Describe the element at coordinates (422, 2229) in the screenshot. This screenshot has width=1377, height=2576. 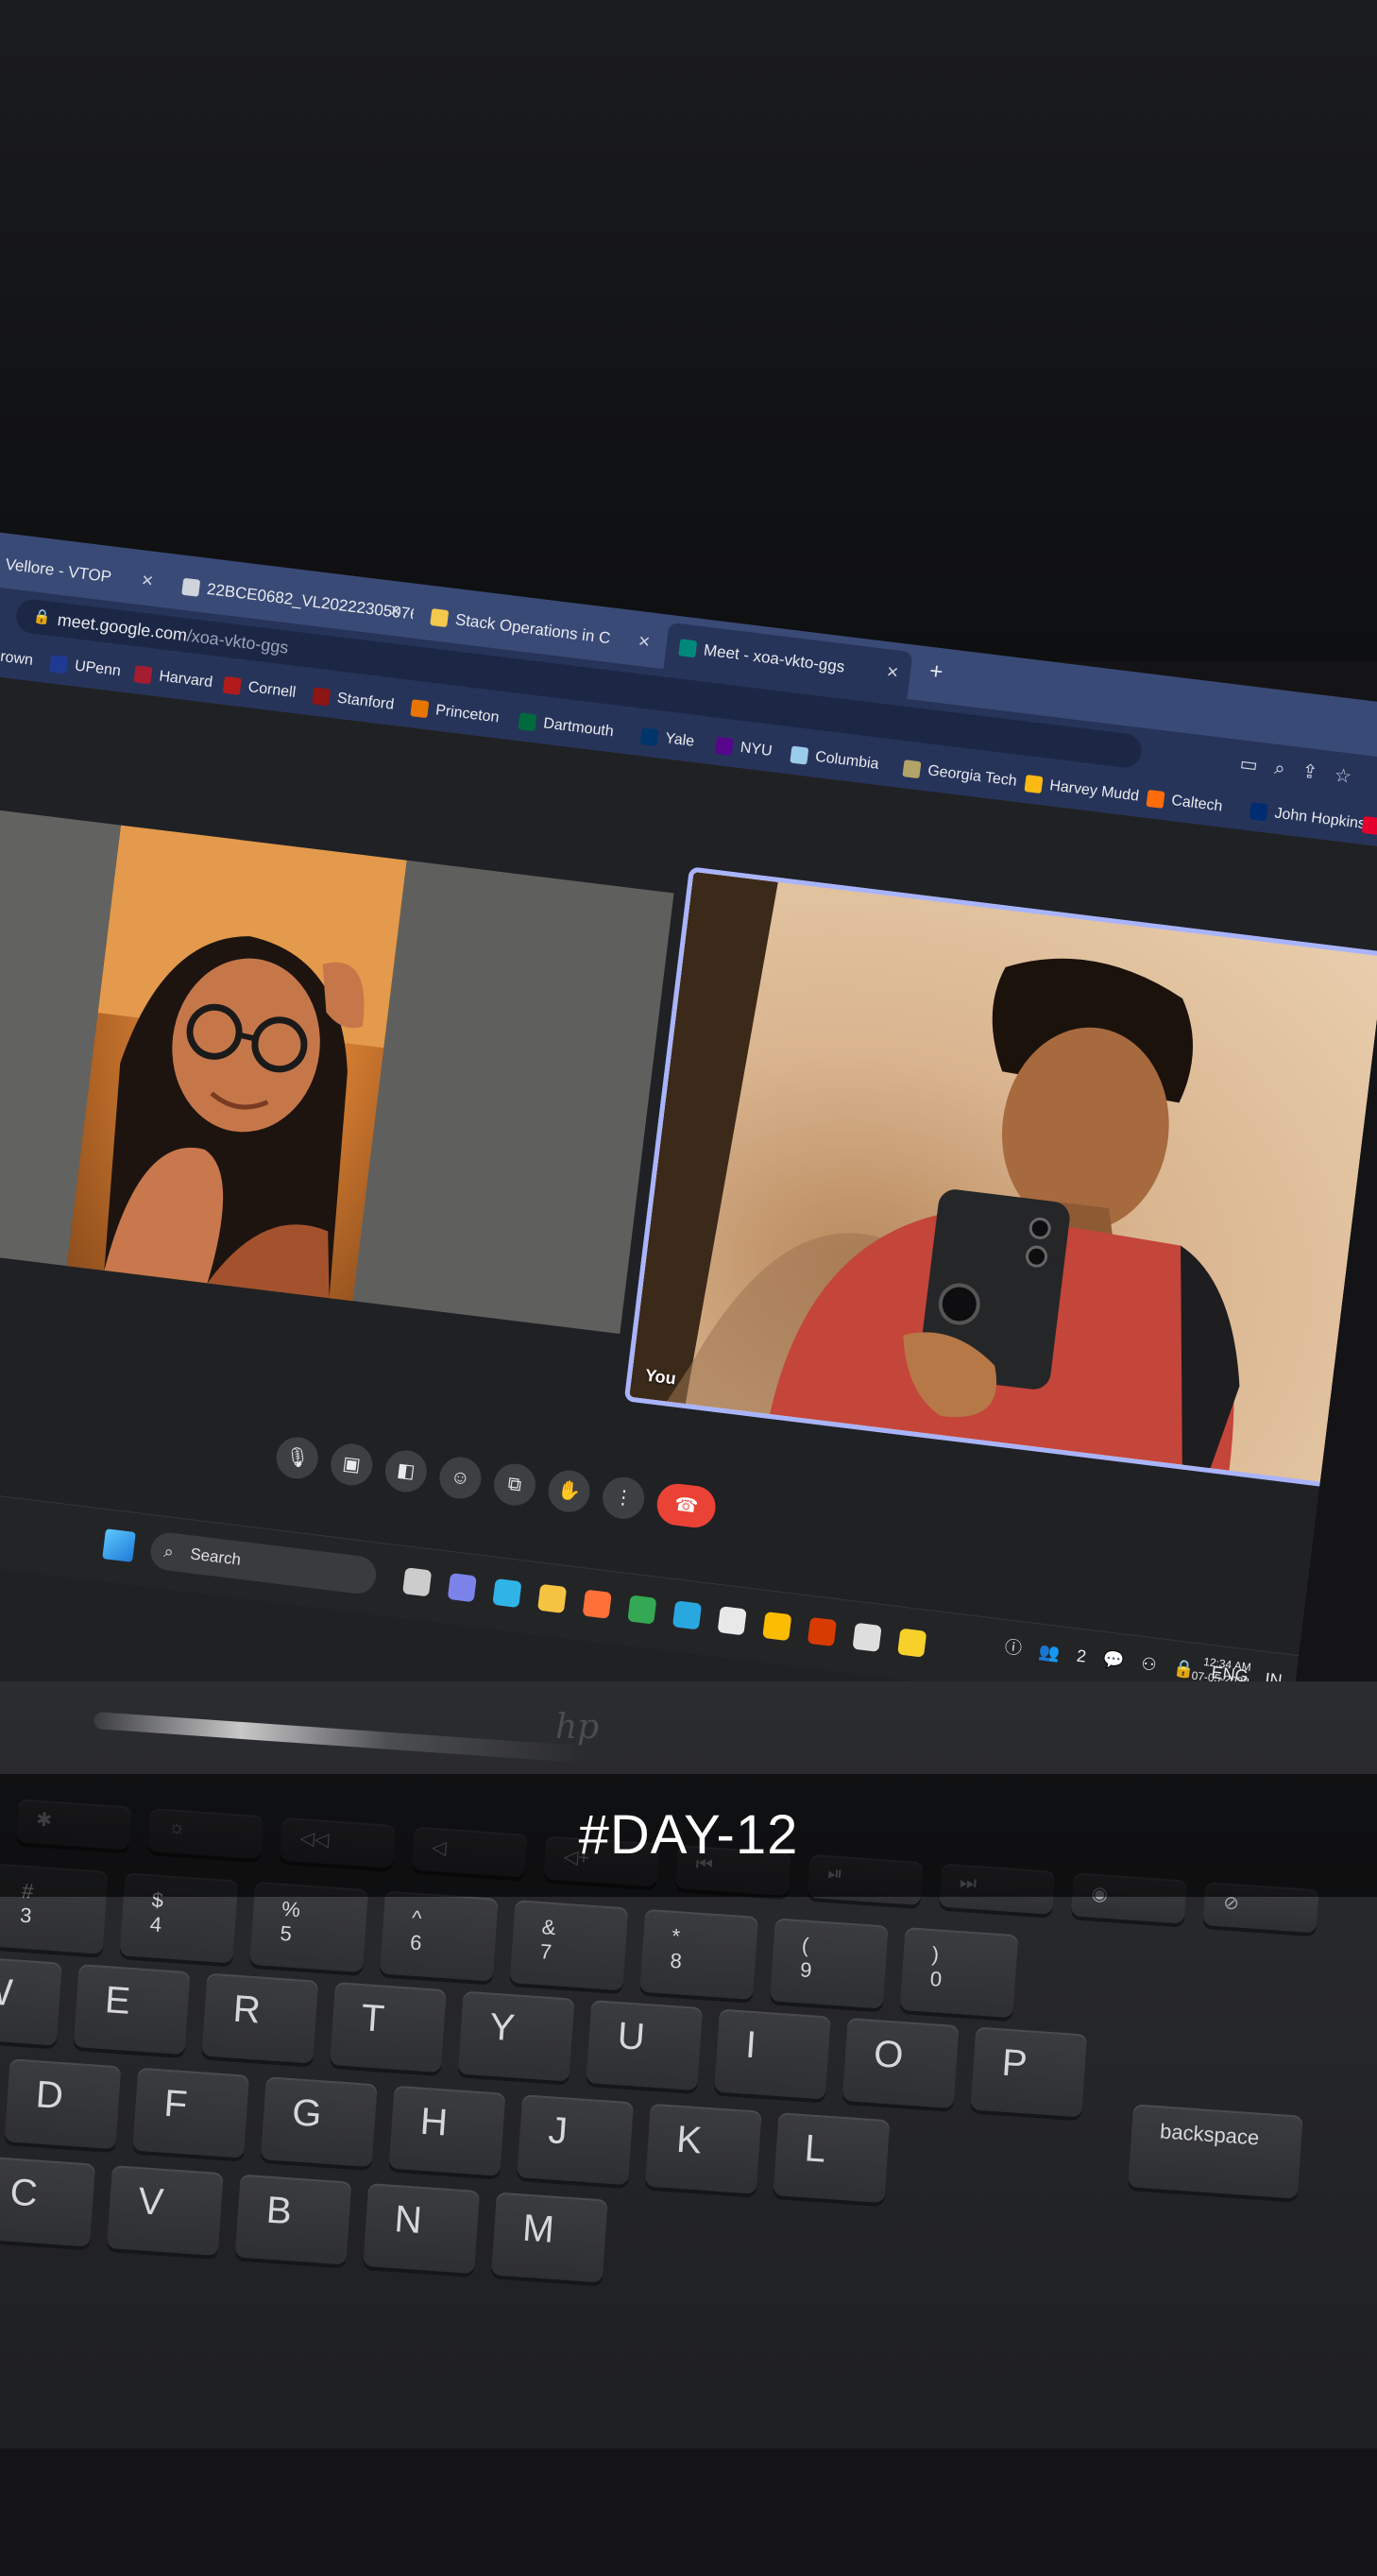
I see `key: N` at that location.